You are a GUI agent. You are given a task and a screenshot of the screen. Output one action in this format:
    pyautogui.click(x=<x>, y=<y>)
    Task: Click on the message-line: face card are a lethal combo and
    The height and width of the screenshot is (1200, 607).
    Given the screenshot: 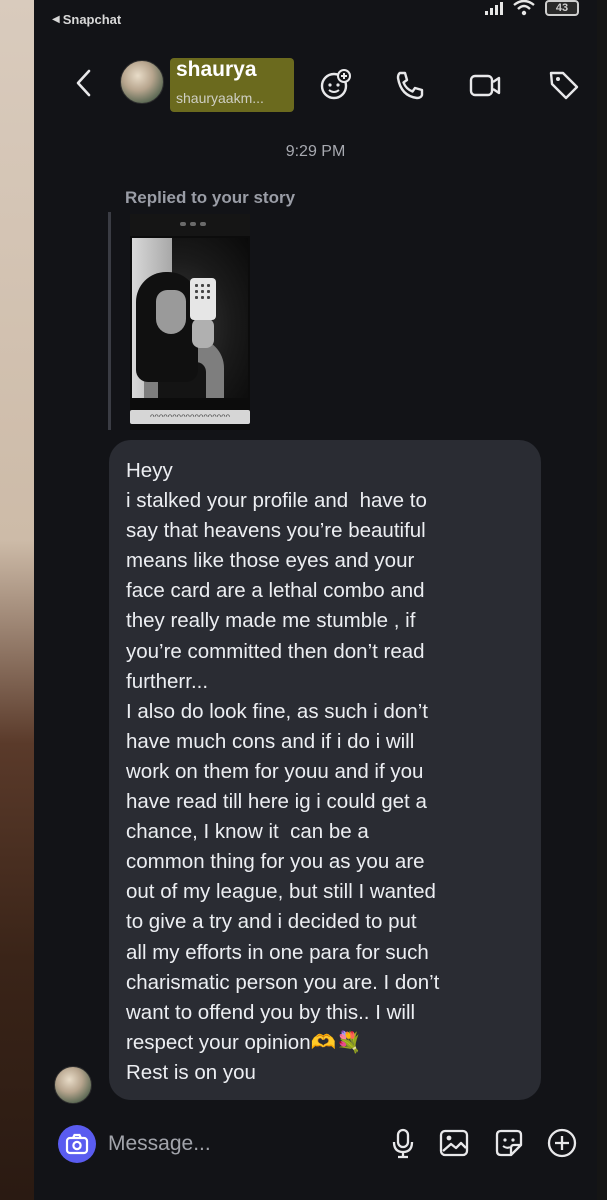 What is the action you would take?
    pyautogui.click(x=275, y=591)
    